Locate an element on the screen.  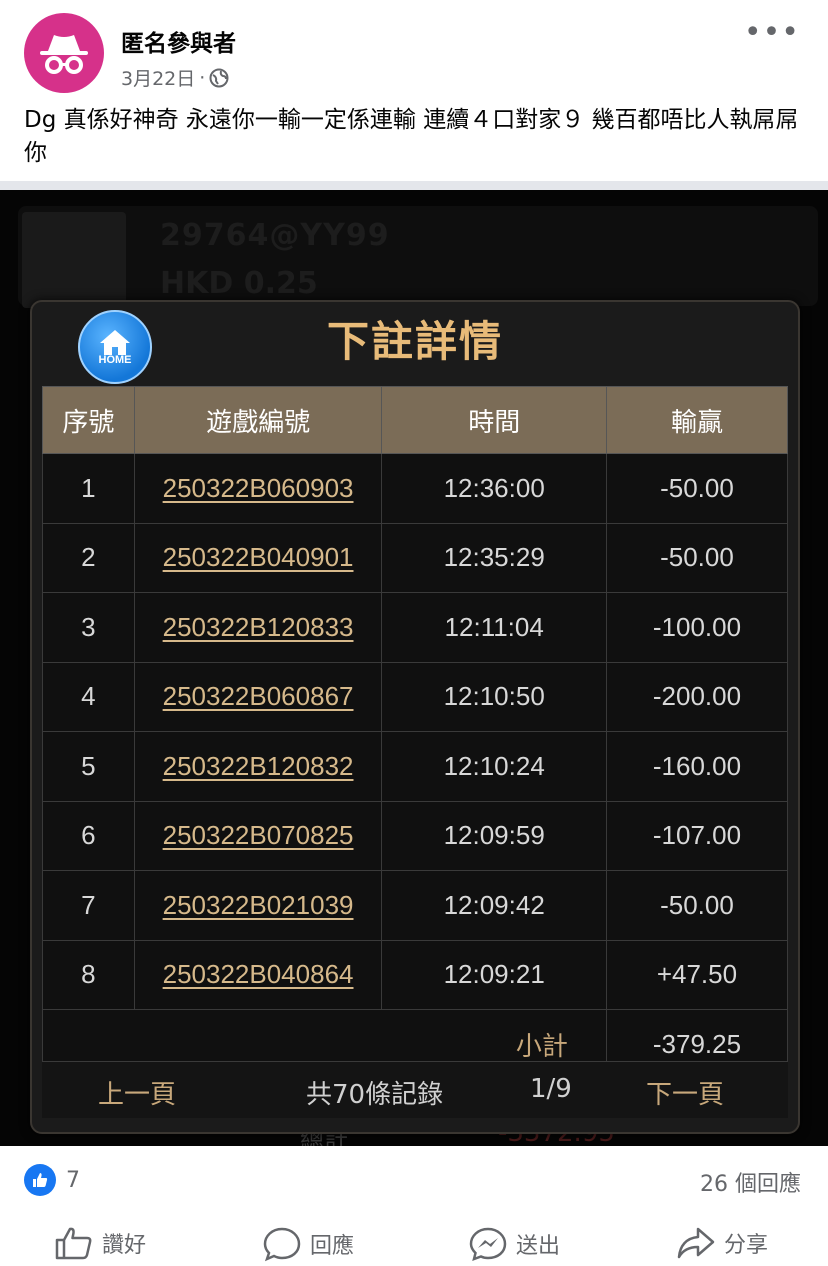
game-id-link: 250322B120832 is located at coordinates (258, 766).